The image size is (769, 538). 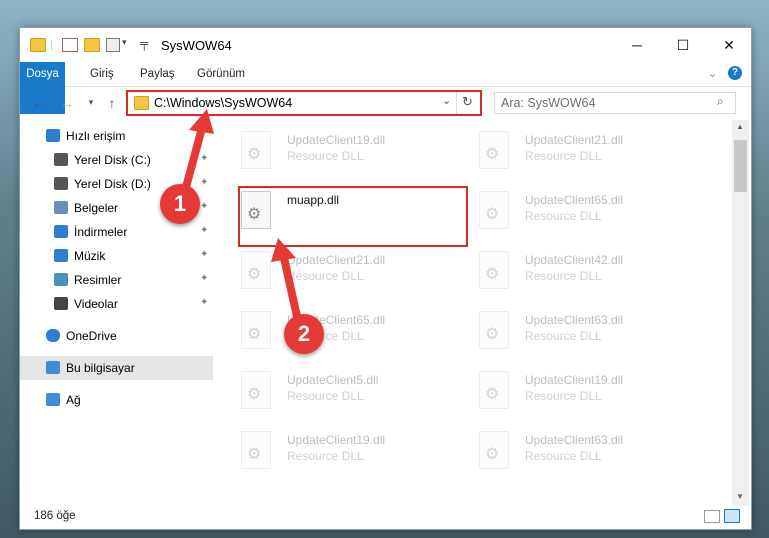 What do you see at coordinates (304, 334) in the screenshot?
I see `annotation-badge-2: 2` at bounding box center [304, 334].